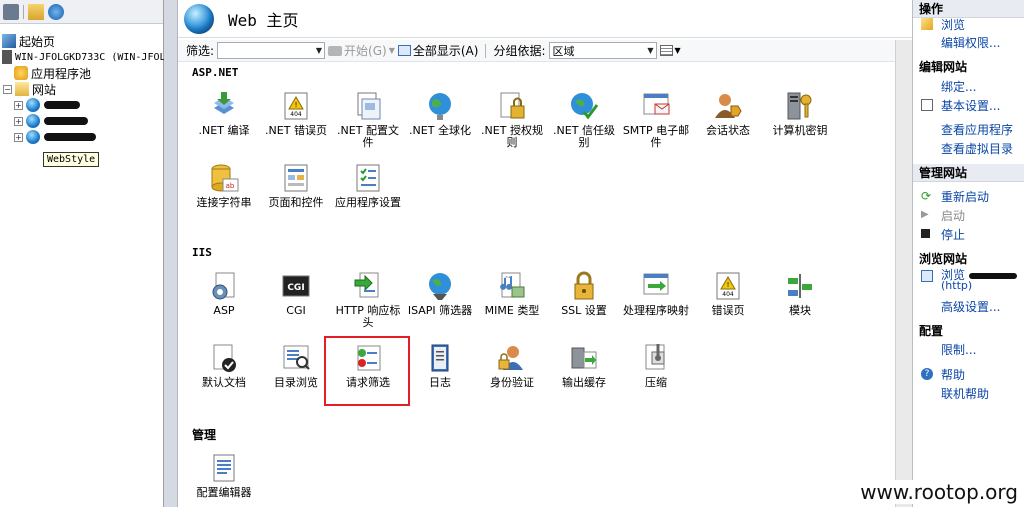 The width and height of the screenshot is (1024, 507). I want to click on redacted-host, so click(992, 276).